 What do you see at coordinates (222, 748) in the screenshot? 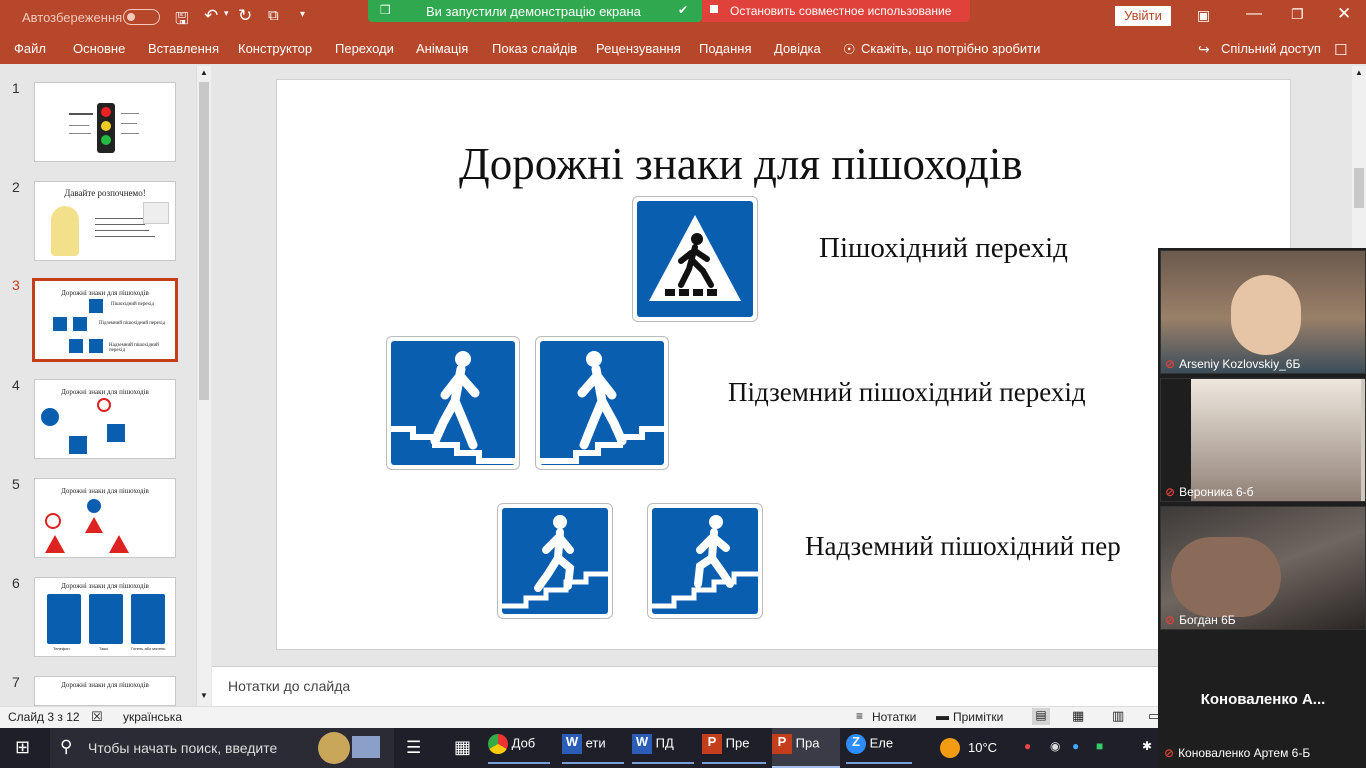
I see `taskbar-search-box: ⚲ Чтобы начать поиск, введите` at bounding box center [222, 748].